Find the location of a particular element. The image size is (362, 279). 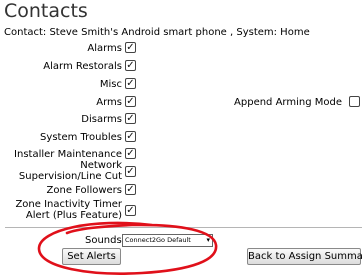

zone-inactivity-timer-checkbox: ✓ is located at coordinates (130, 210).